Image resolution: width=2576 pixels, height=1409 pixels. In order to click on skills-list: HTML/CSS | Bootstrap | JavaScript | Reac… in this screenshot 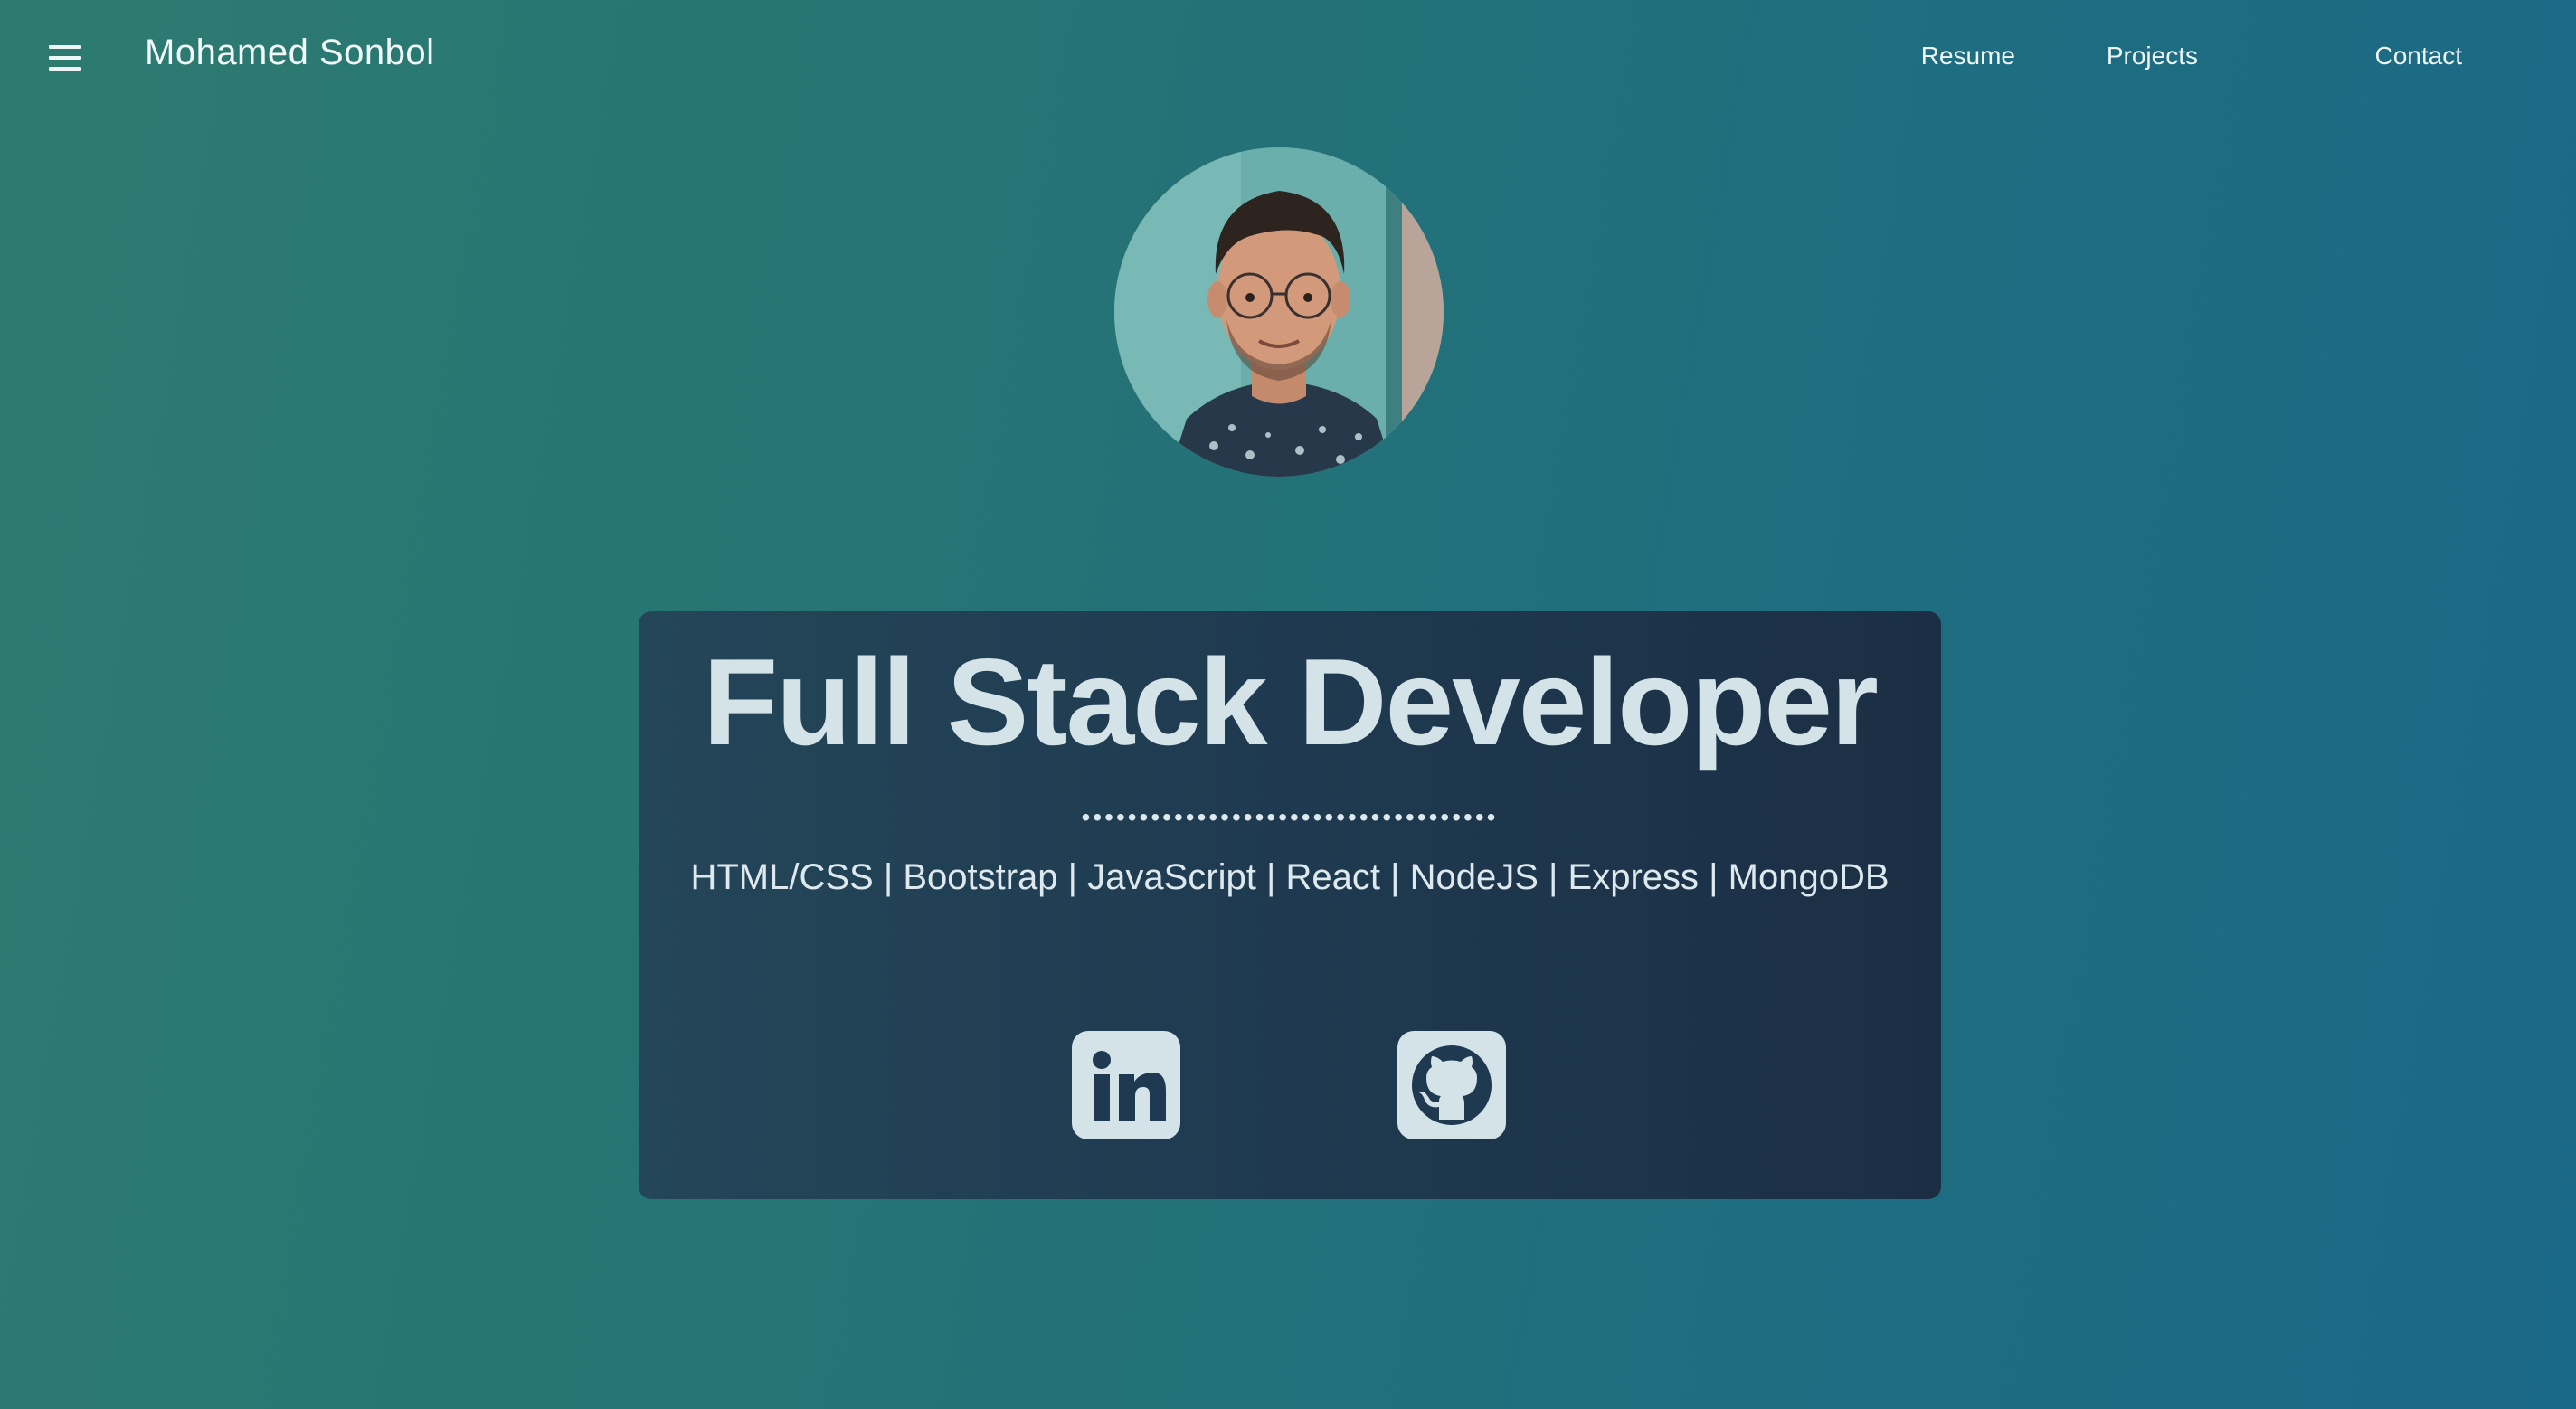, I will do `click(1290, 877)`.